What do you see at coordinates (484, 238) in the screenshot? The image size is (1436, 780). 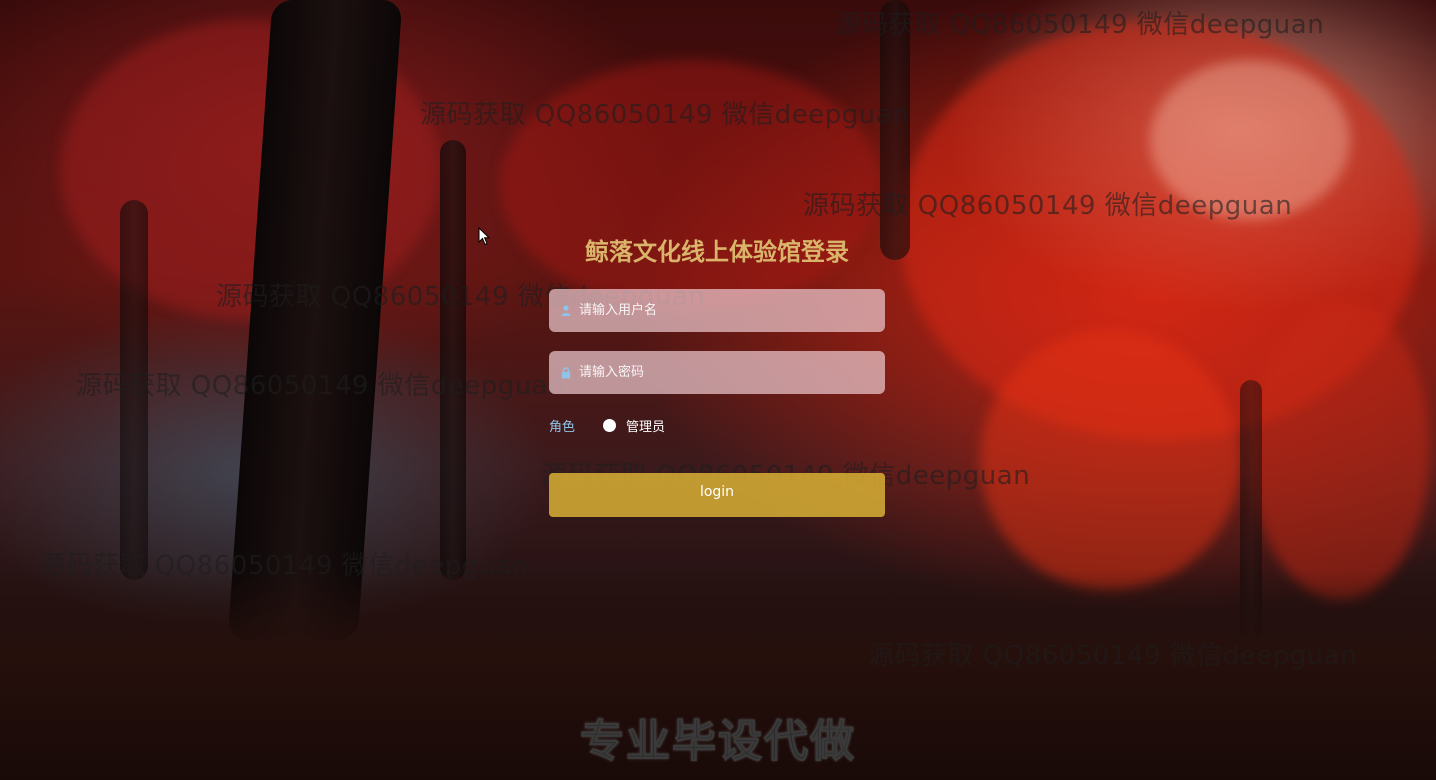 I see `mouse-cursor-icon` at bounding box center [484, 238].